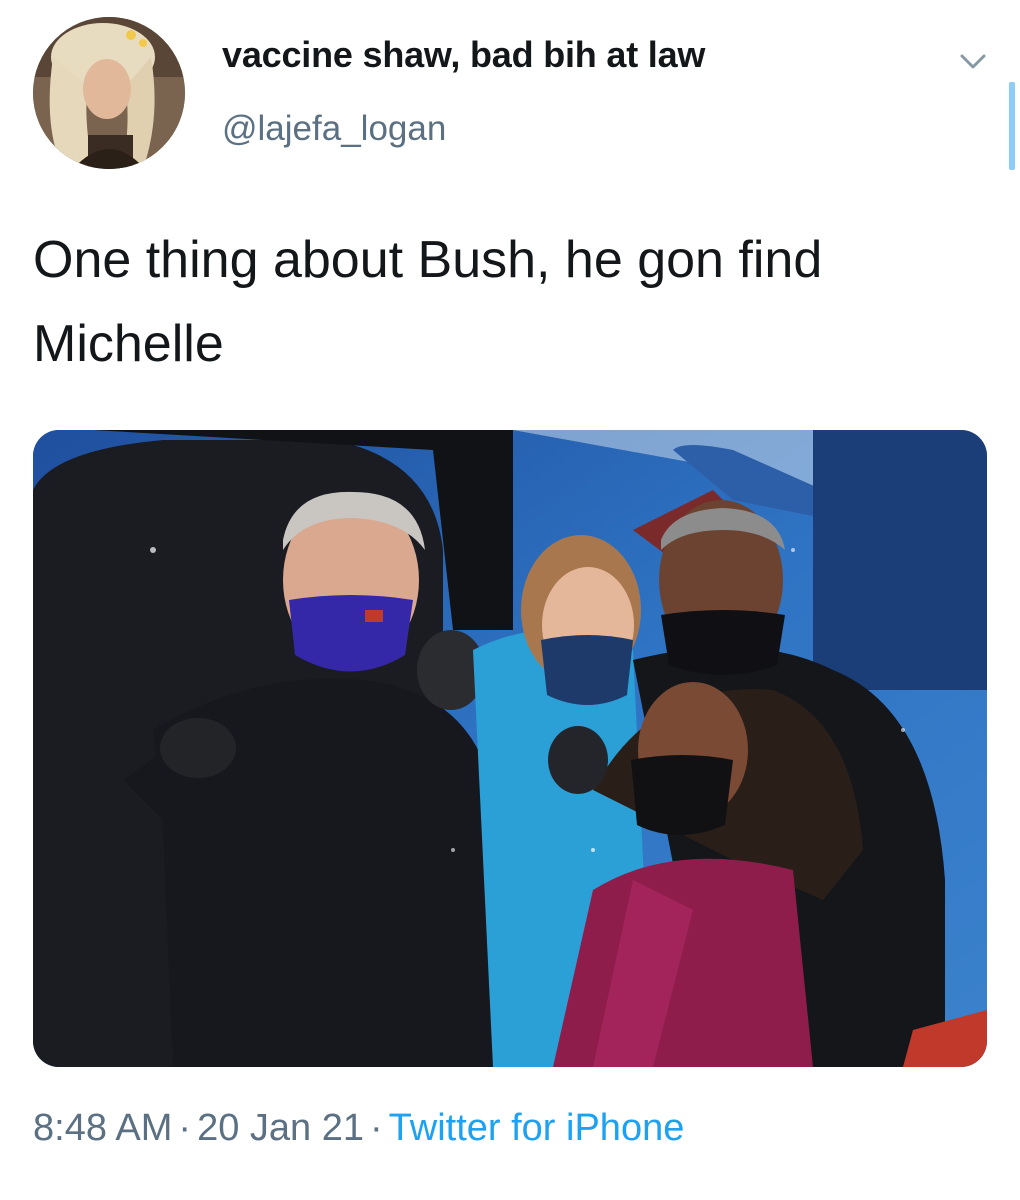  What do you see at coordinates (334, 129) in the screenshot?
I see `user-handle: @lajefa_logan` at bounding box center [334, 129].